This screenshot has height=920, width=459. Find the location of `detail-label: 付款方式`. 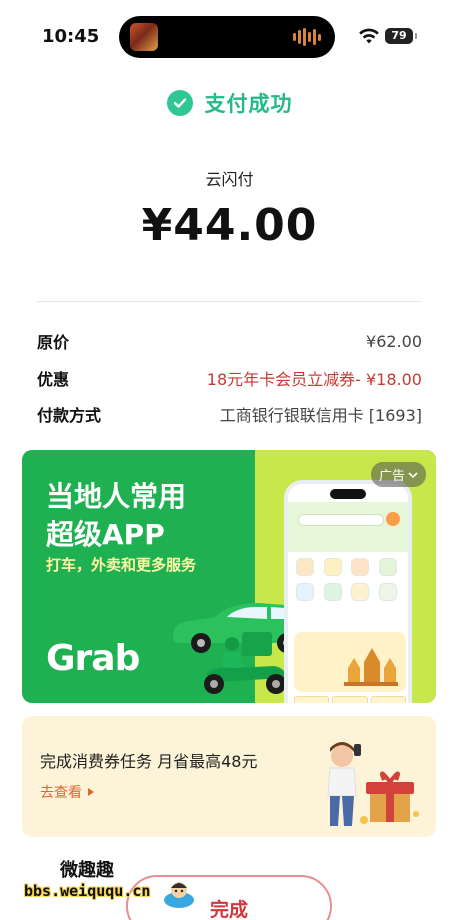

detail-label: 付款方式 is located at coordinates (69, 415).